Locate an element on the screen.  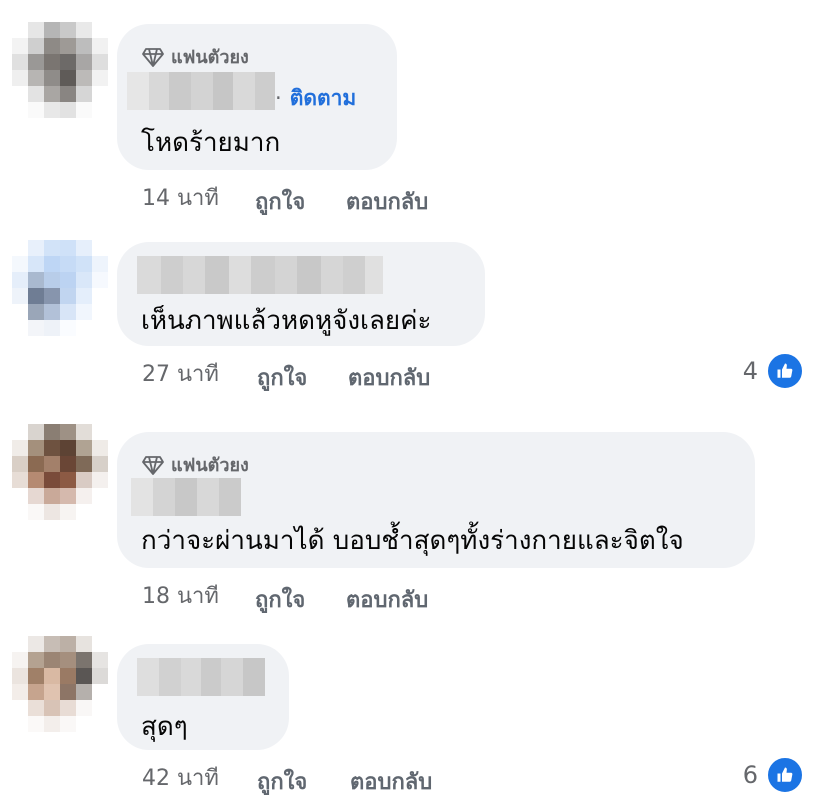
reaction-count: 6 is located at coordinates (773, 775).